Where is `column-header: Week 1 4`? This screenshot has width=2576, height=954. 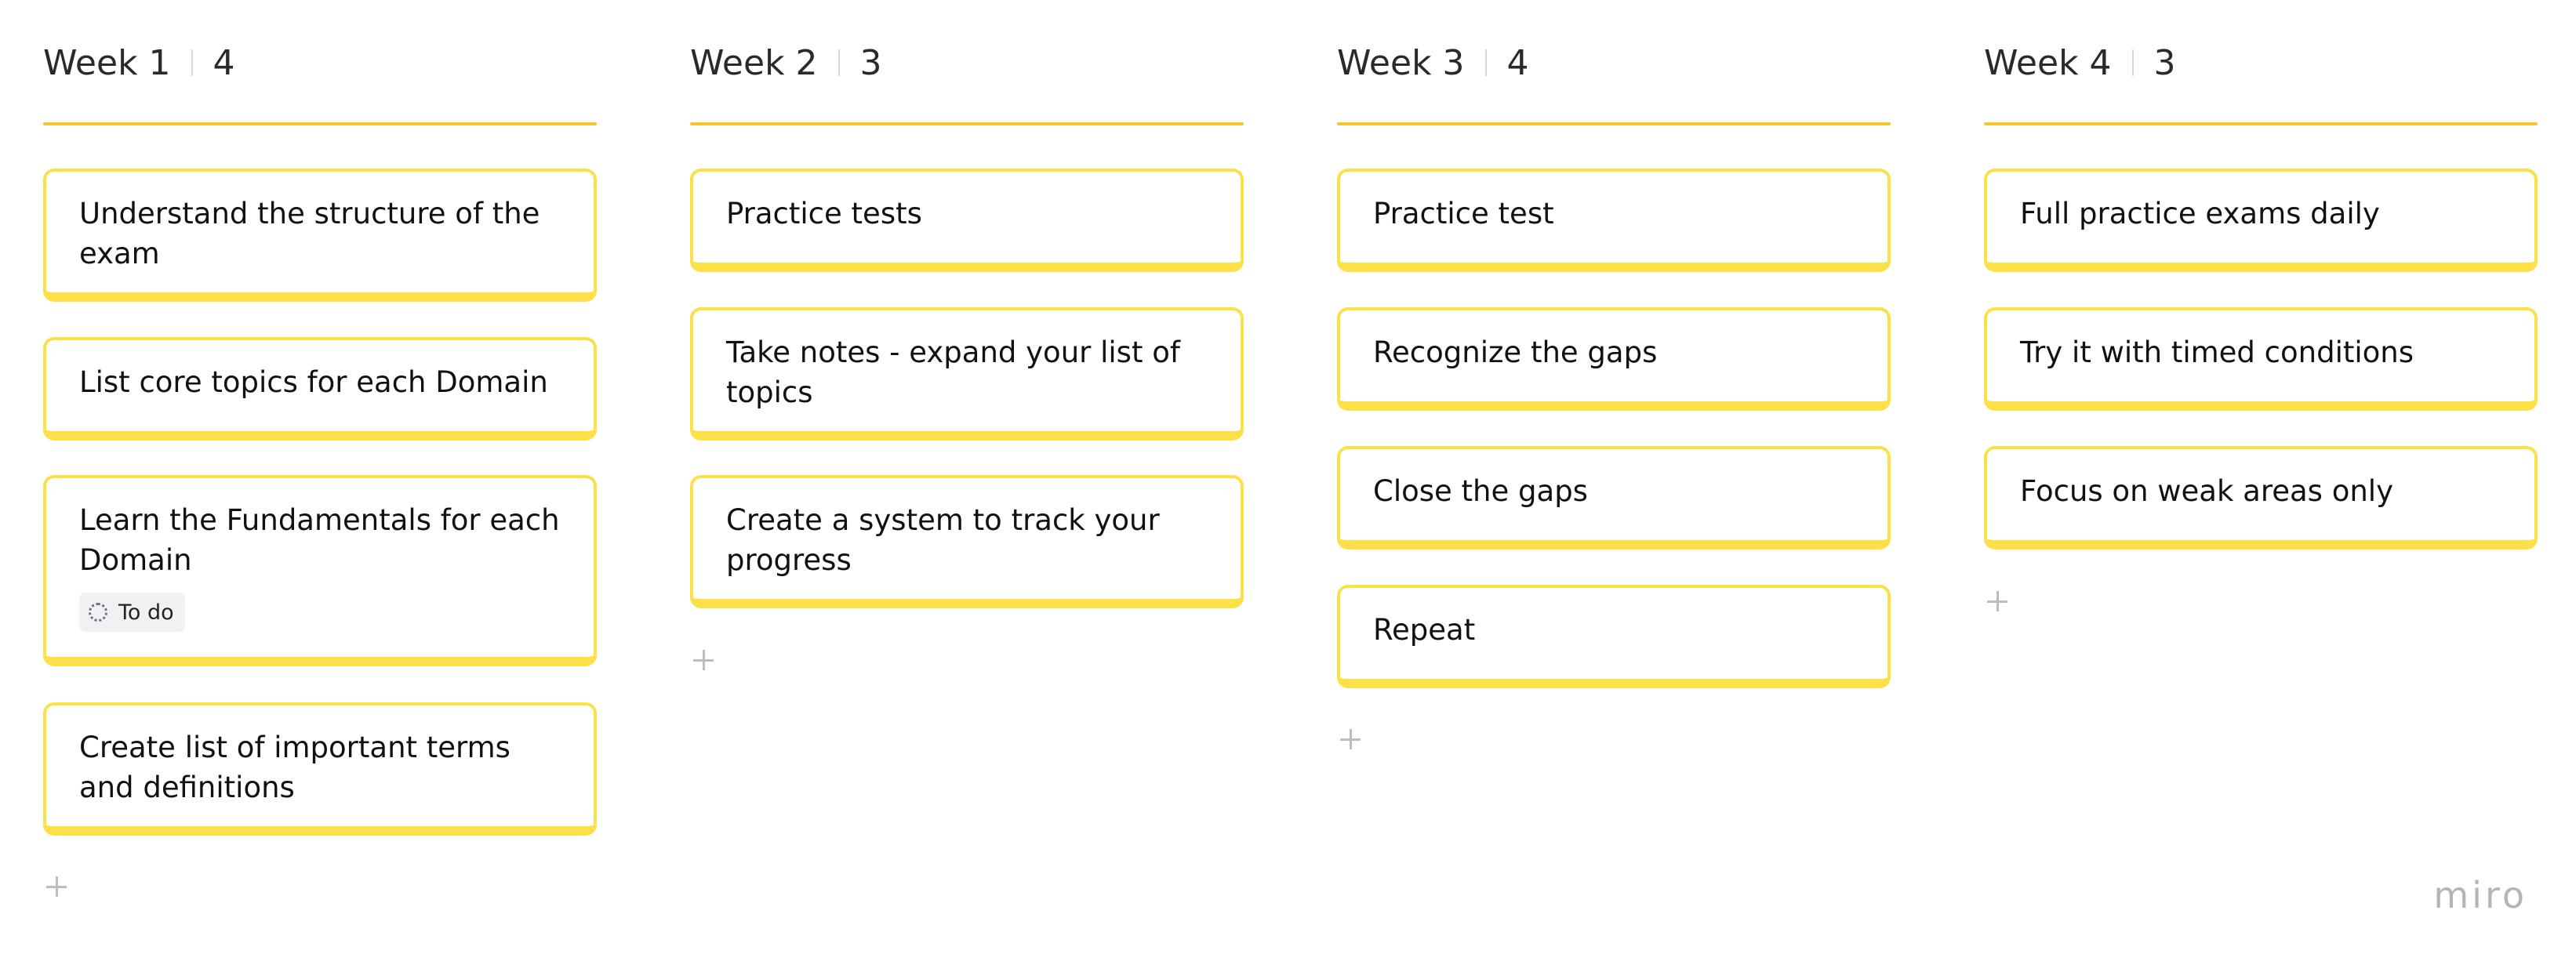 column-header: Week 1 4 is located at coordinates (139, 63).